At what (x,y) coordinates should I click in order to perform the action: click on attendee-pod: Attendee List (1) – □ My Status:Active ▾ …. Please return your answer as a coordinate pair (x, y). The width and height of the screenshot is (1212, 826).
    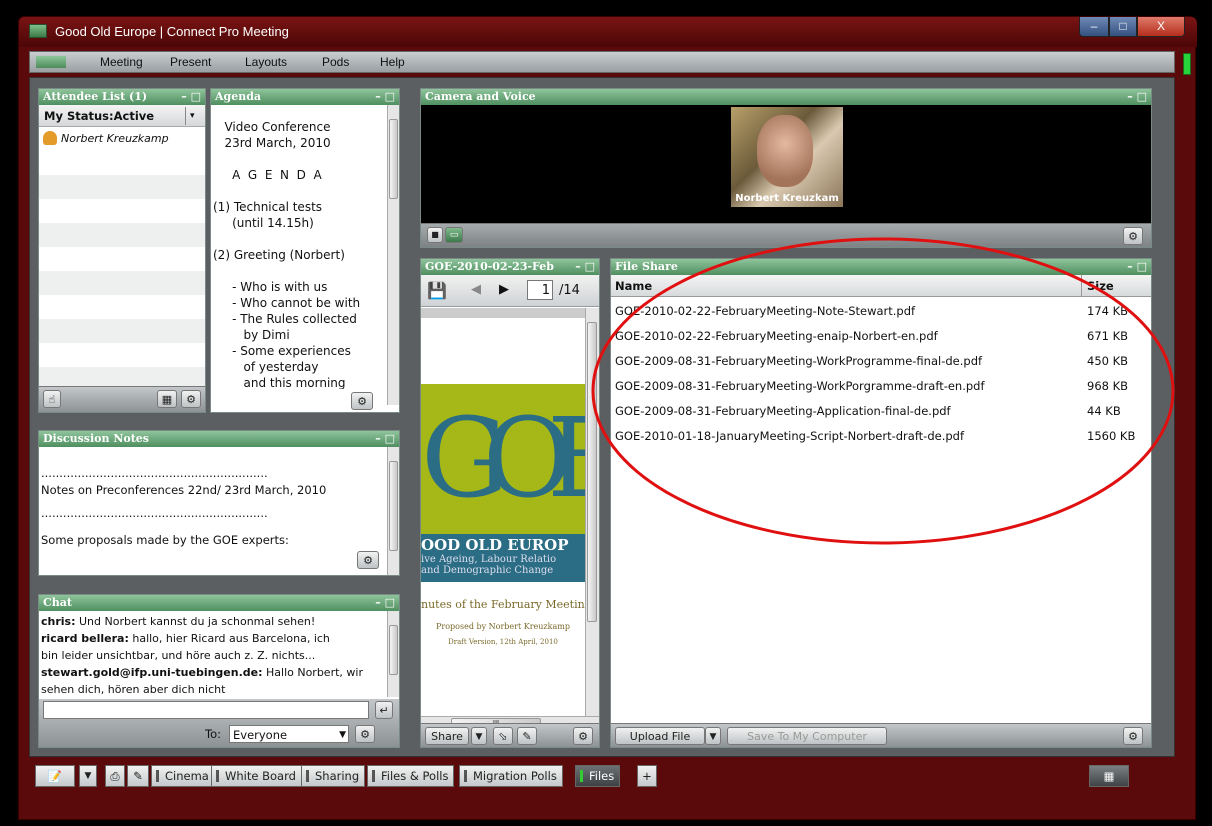
    Looking at the image, I should click on (122, 250).